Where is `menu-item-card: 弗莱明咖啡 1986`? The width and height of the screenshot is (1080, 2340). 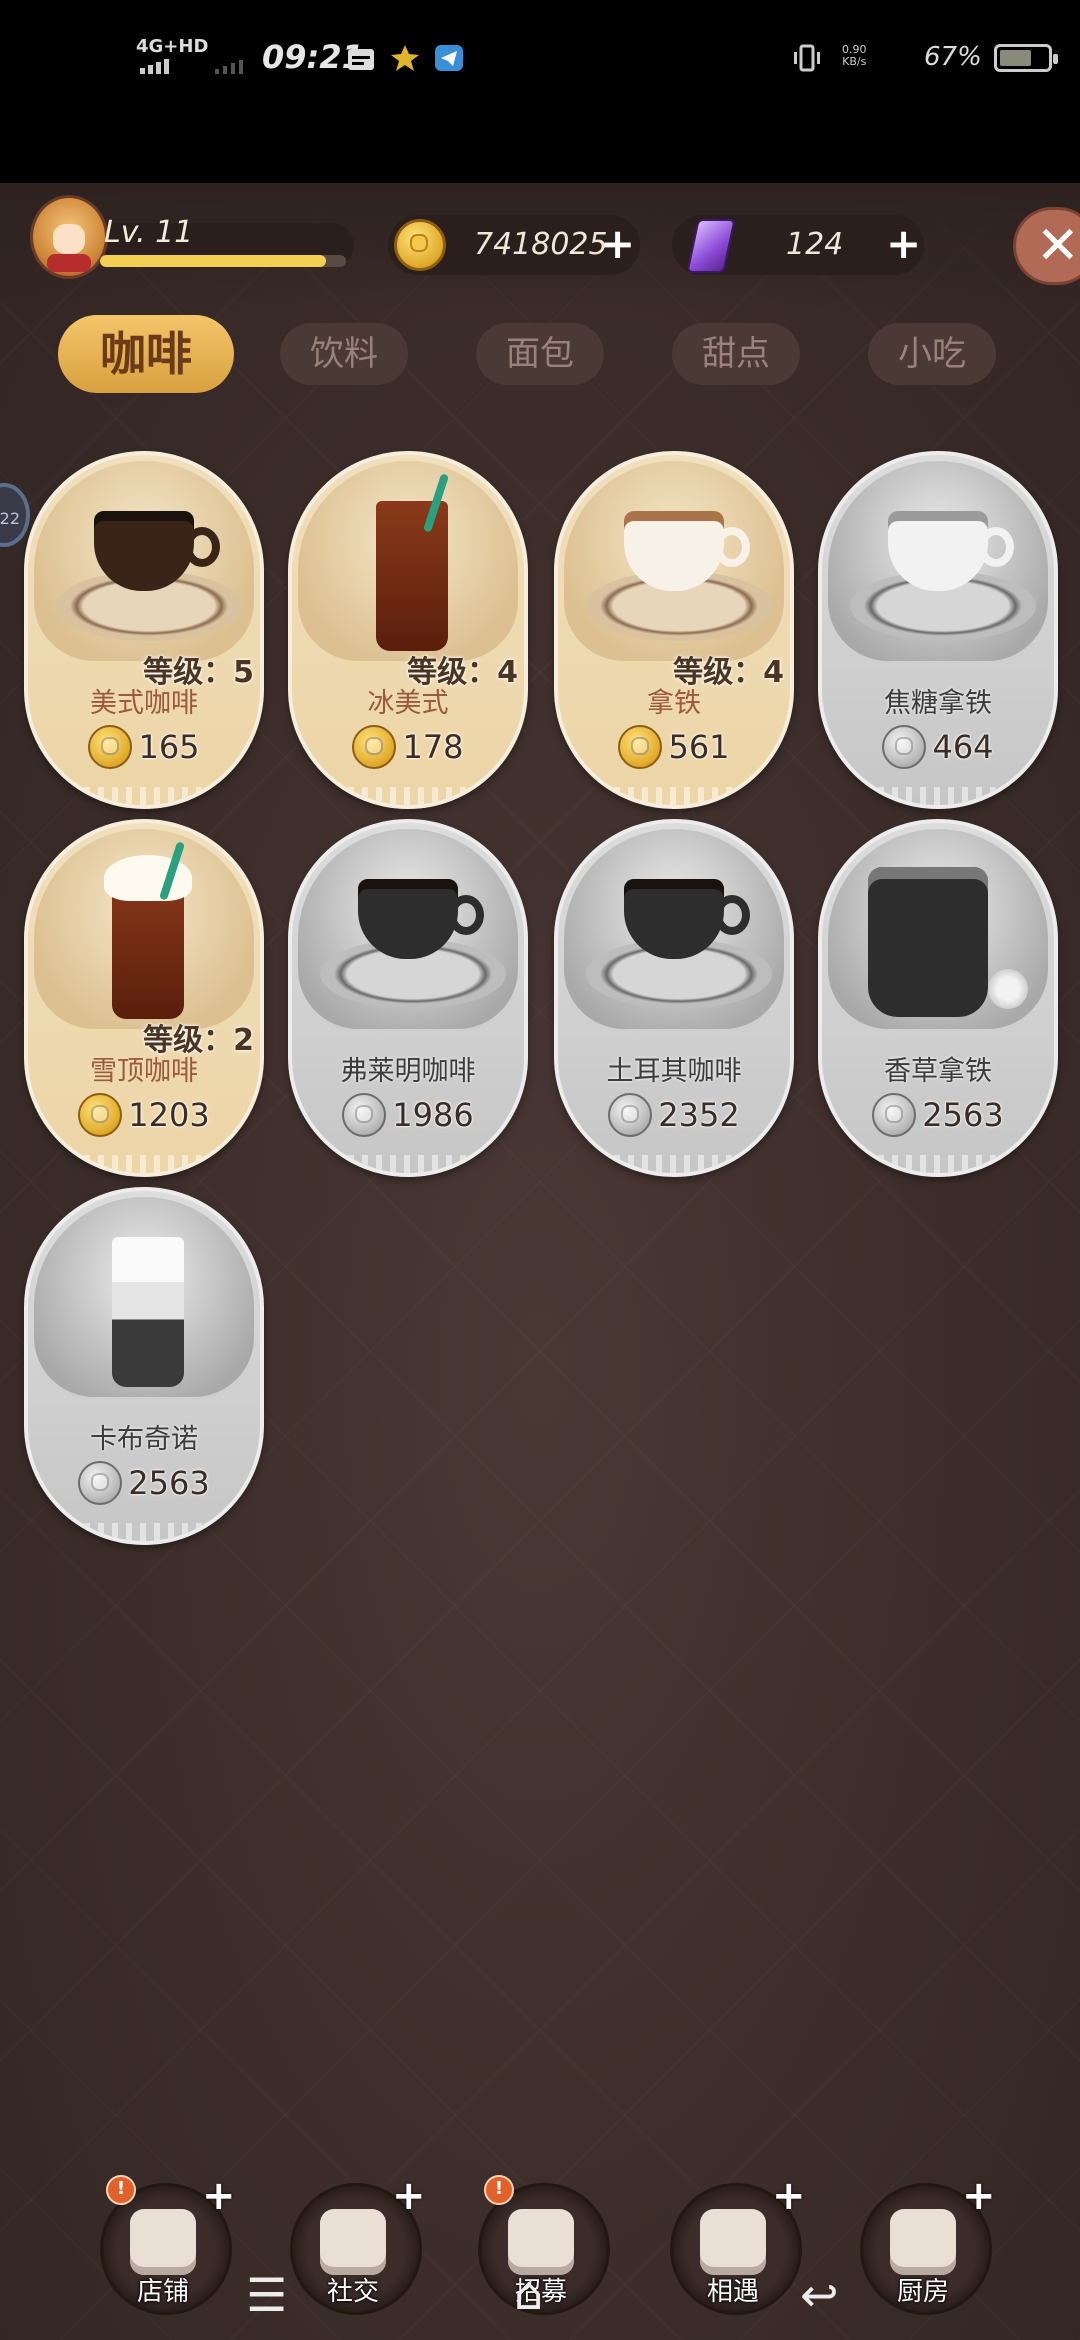 menu-item-card: 弗莱明咖啡 1986 is located at coordinates (408, 998).